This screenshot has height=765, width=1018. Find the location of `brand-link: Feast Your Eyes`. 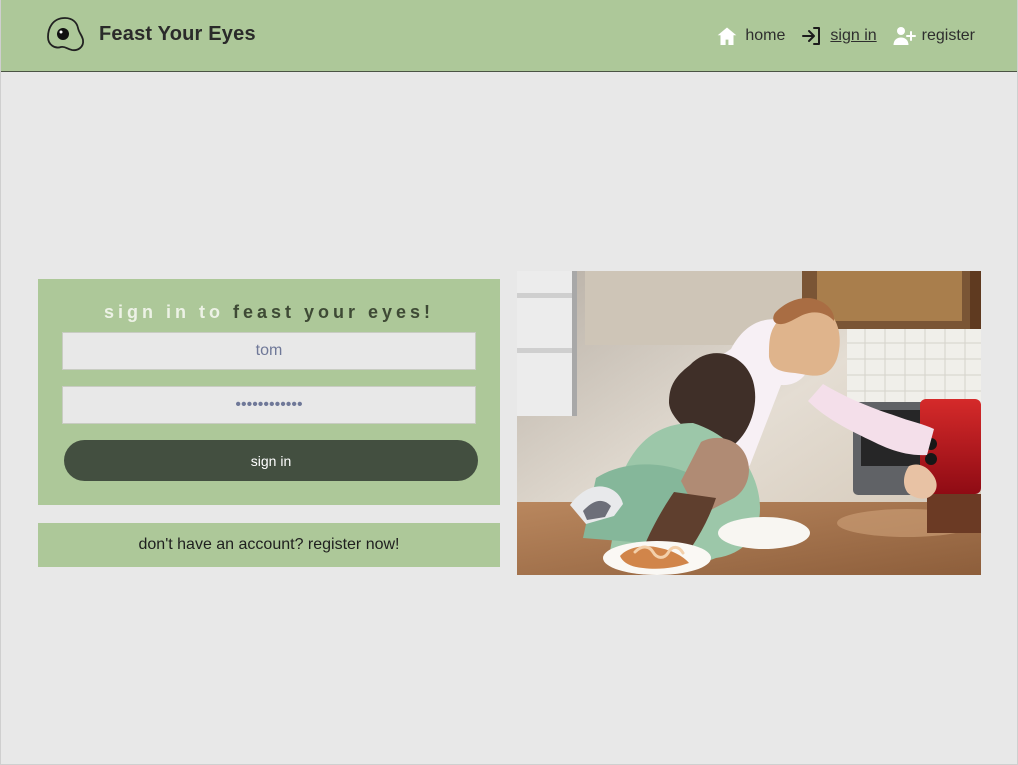

brand-link: Feast Your Eyes is located at coordinates (150, 34).